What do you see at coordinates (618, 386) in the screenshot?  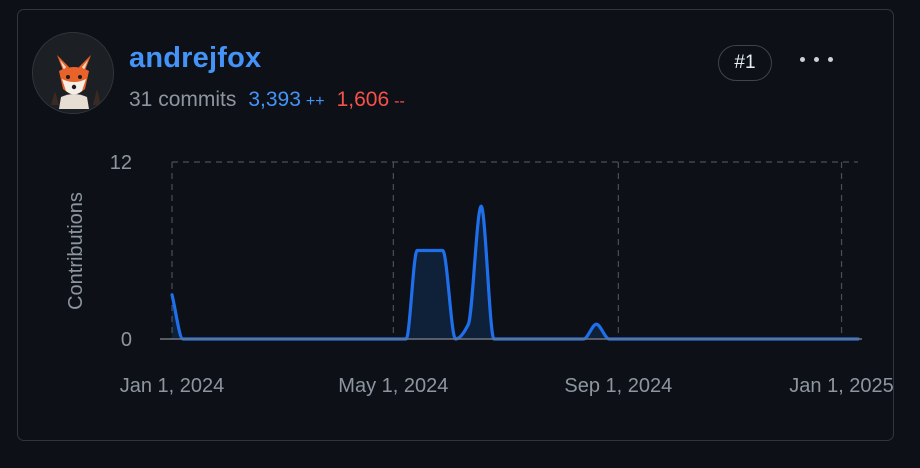 I see `x-tick-label: Sep 1, 2024` at bounding box center [618, 386].